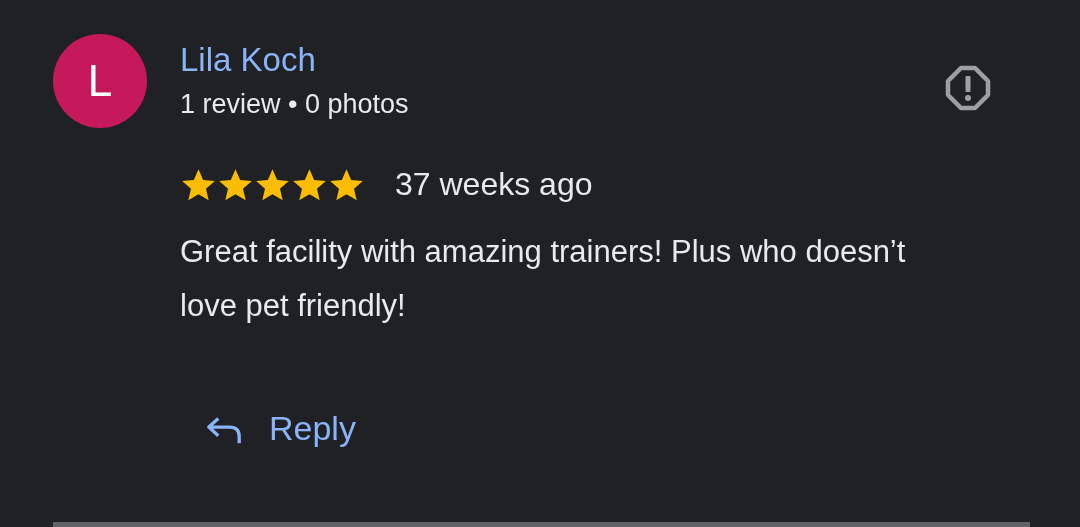 This screenshot has height=527, width=1080. What do you see at coordinates (494, 184) in the screenshot?
I see `review-time: 37 weeks ago` at bounding box center [494, 184].